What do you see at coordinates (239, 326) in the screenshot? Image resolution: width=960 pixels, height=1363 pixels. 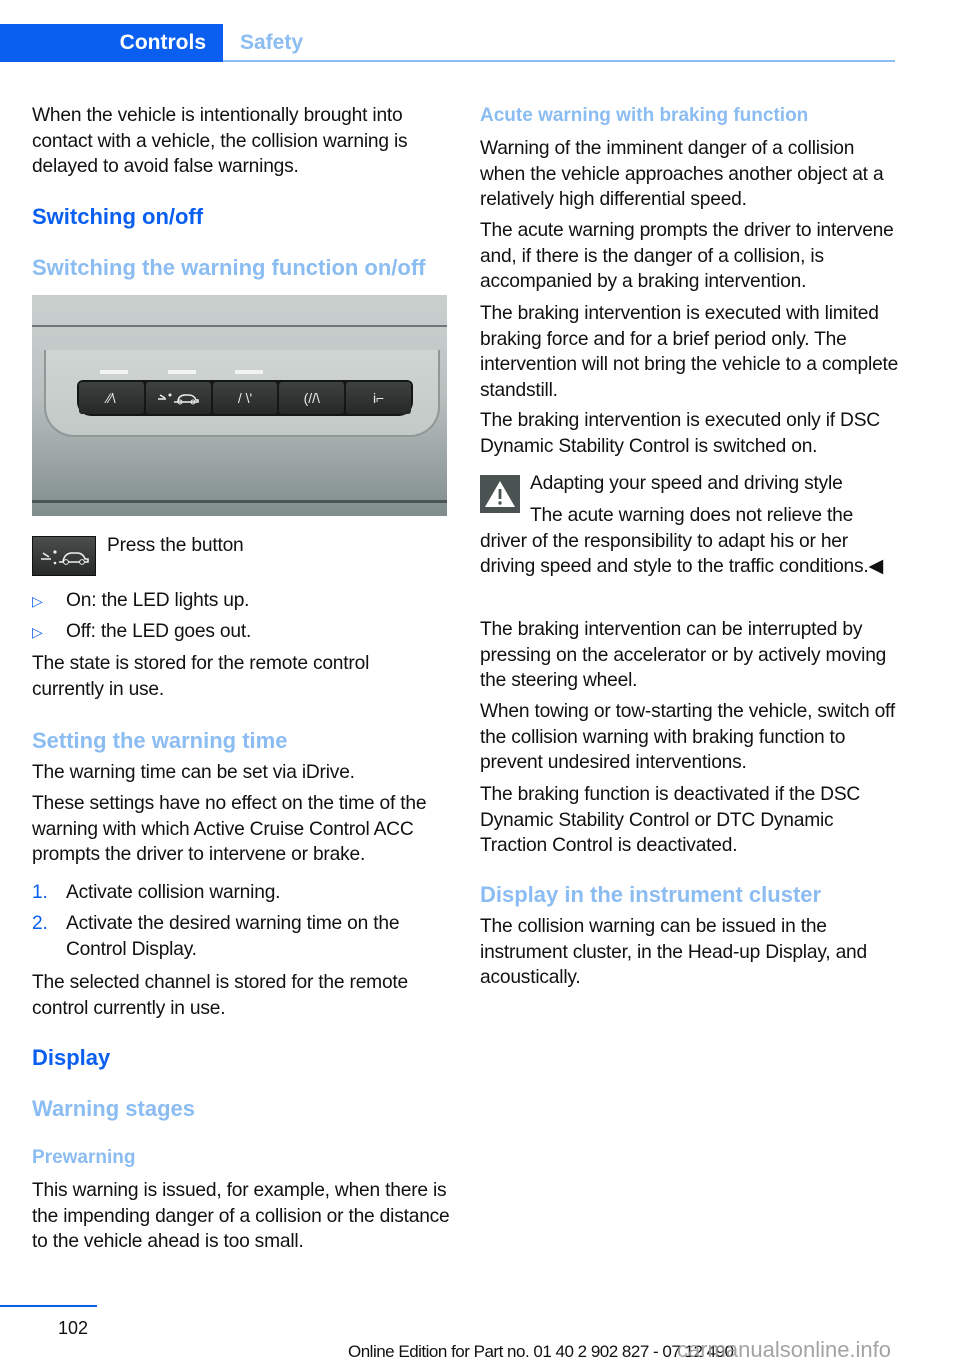 I see `photo-trim-line` at bounding box center [239, 326].